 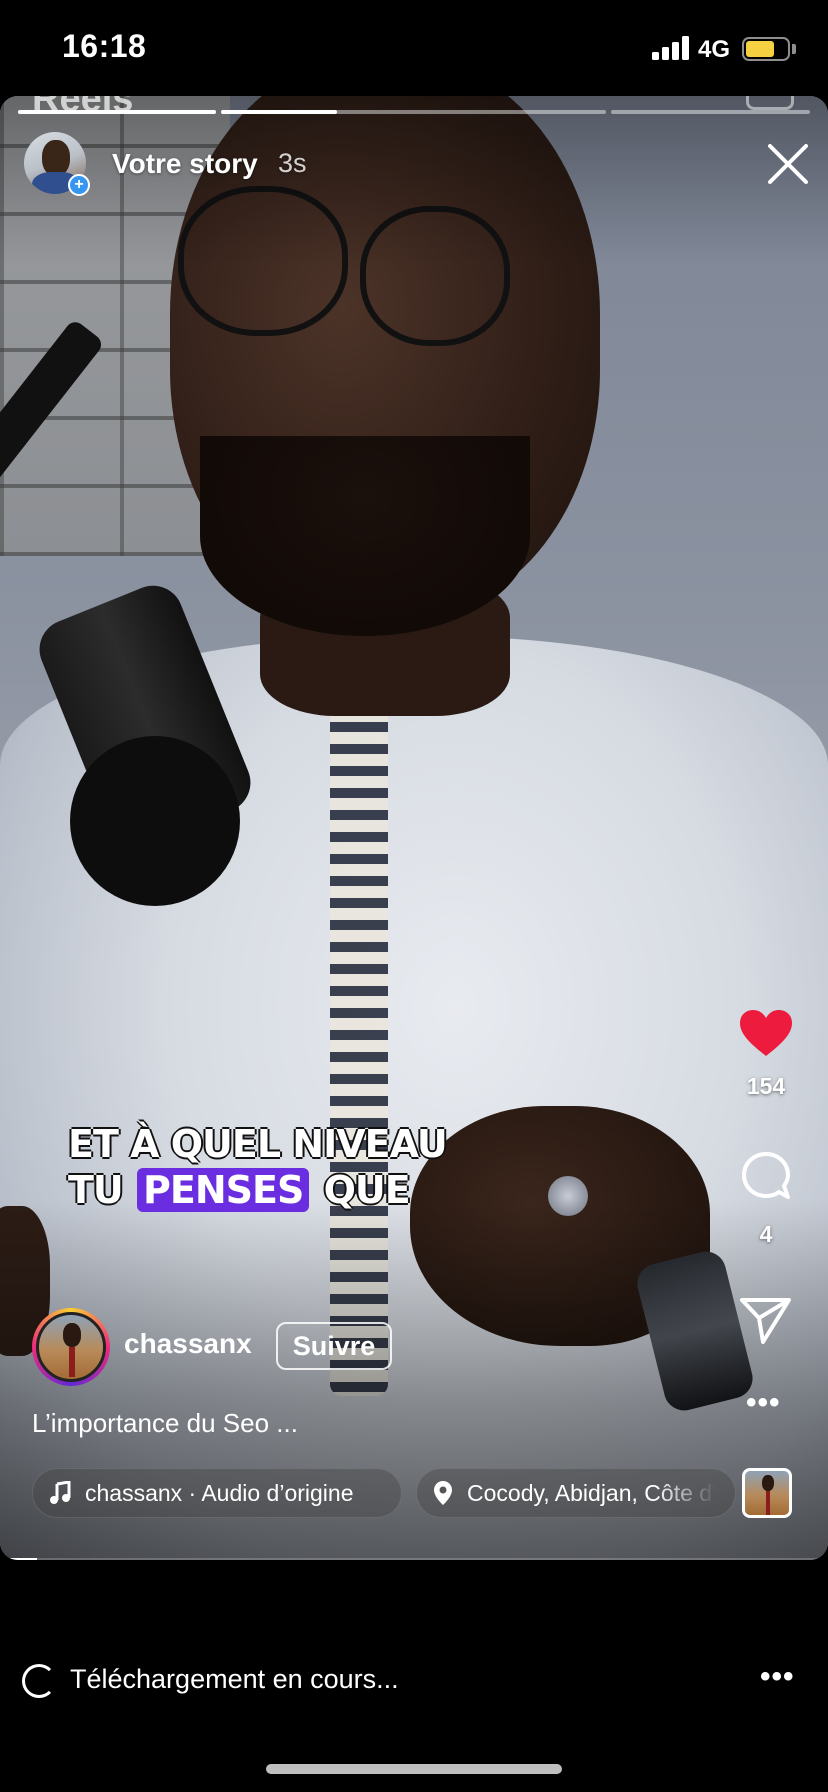 I want to click on top-gradient, so click(x=414, y=181).